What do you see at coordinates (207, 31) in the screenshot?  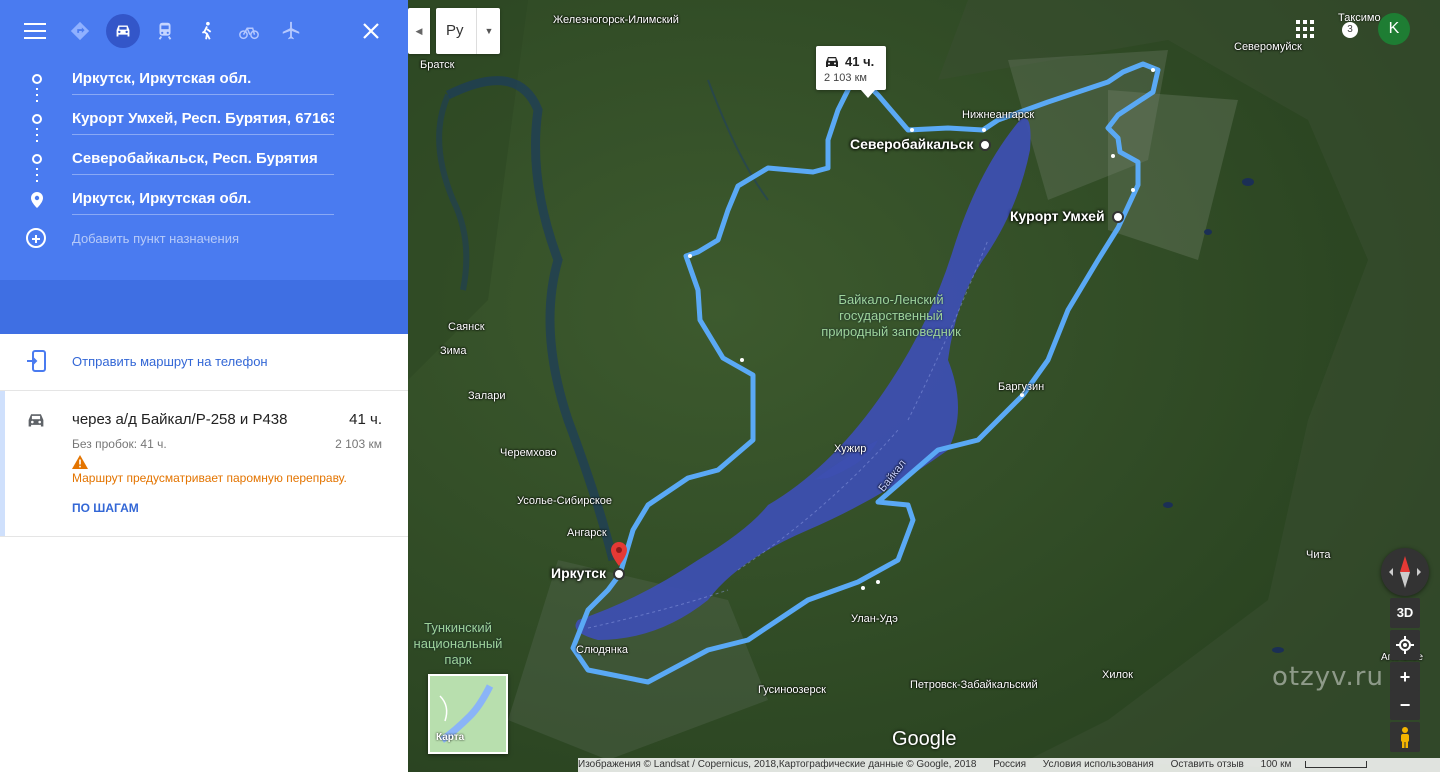 I see `walk-icon` at bounding box center [207, 31].